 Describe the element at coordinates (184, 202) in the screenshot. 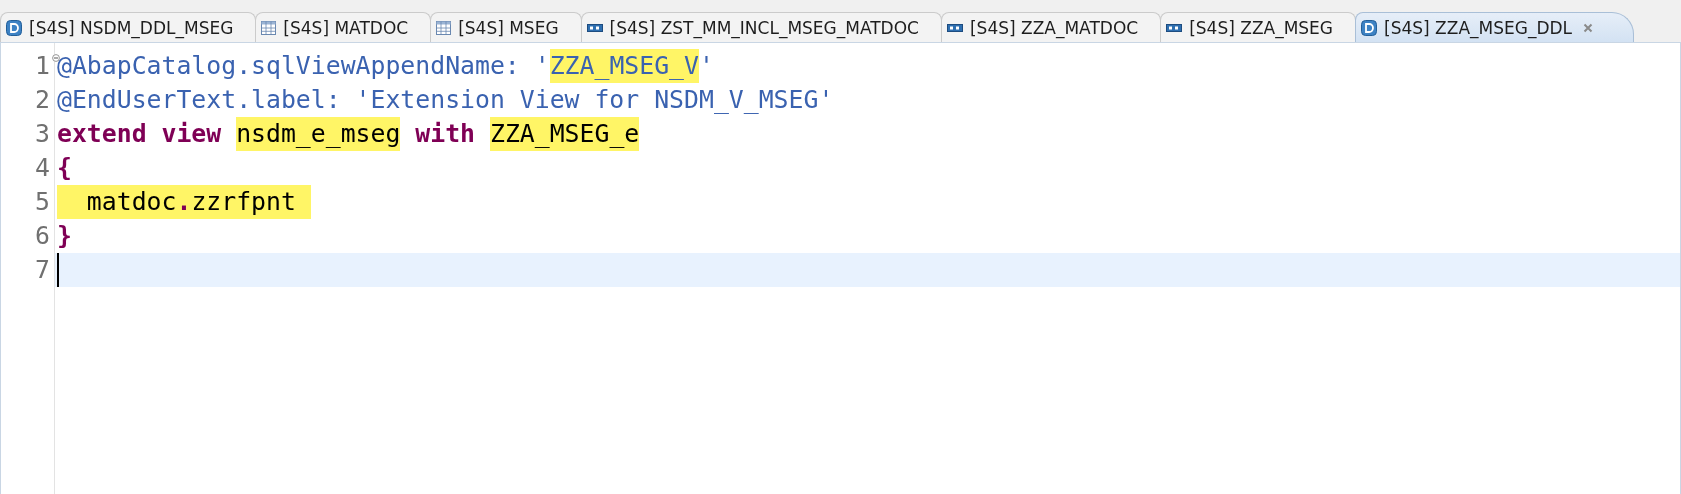

I see `highlighted-code-token: .` at that location.